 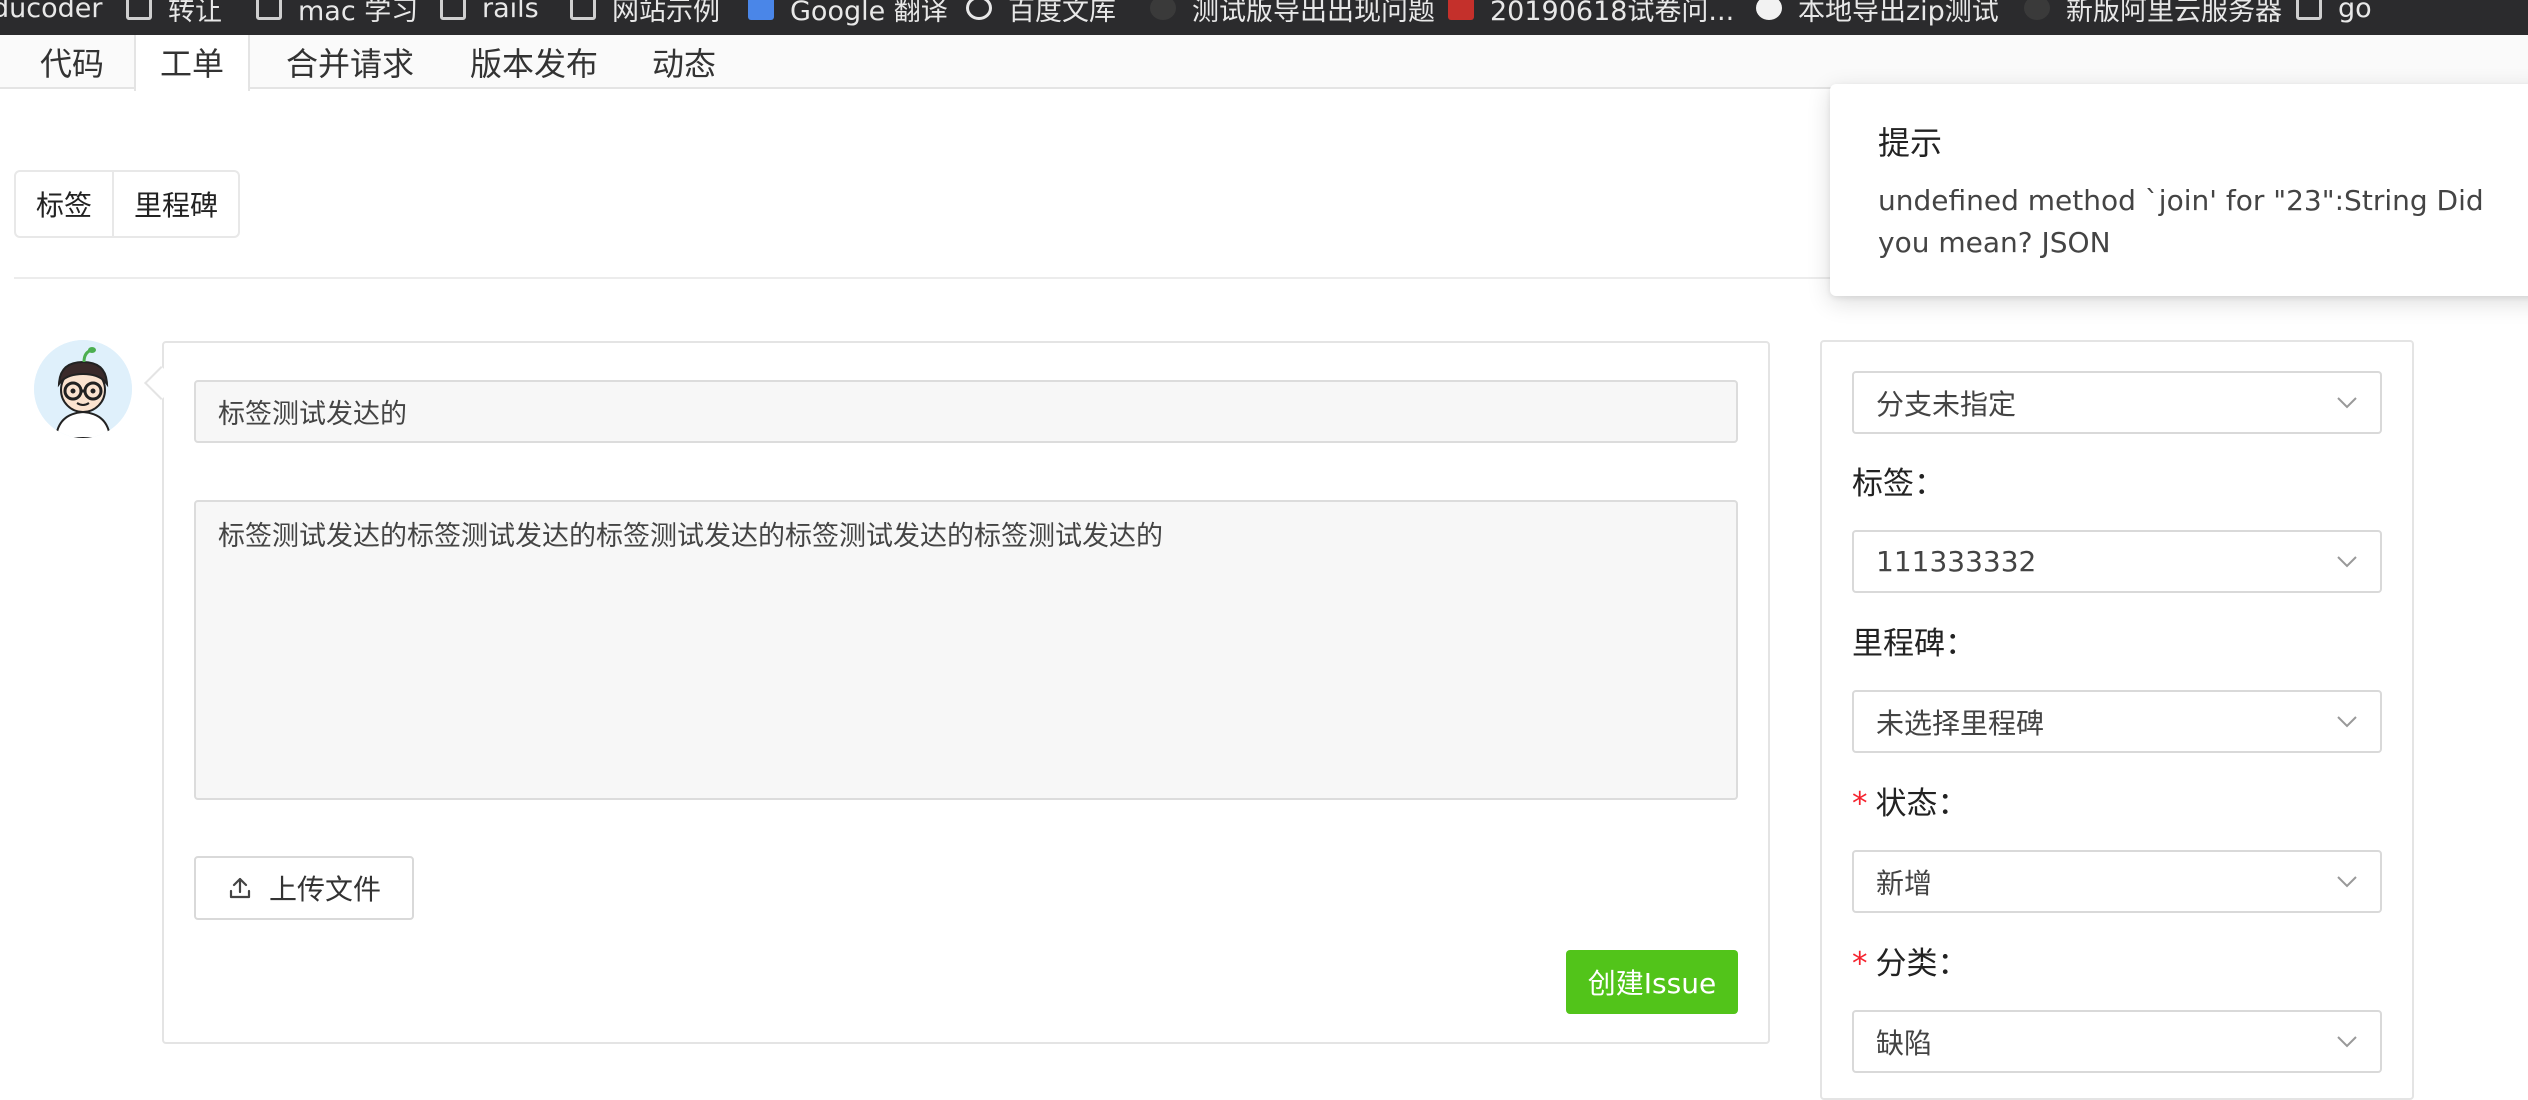 What do you see at coordinates (2117, 721) in the screenshot?
I see `milestone-select: 未选择里程碑` at bounding box center [2117, 721].